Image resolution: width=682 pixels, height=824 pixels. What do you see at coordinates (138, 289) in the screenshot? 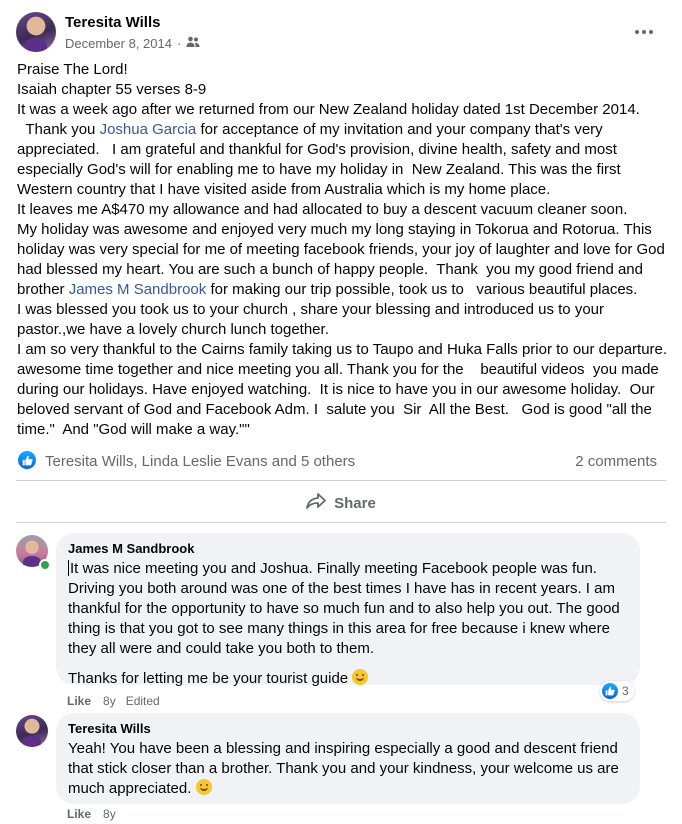
I see `mention-james-m-sandbrook: James M Sandbrook` at bounding box center [138, 289].